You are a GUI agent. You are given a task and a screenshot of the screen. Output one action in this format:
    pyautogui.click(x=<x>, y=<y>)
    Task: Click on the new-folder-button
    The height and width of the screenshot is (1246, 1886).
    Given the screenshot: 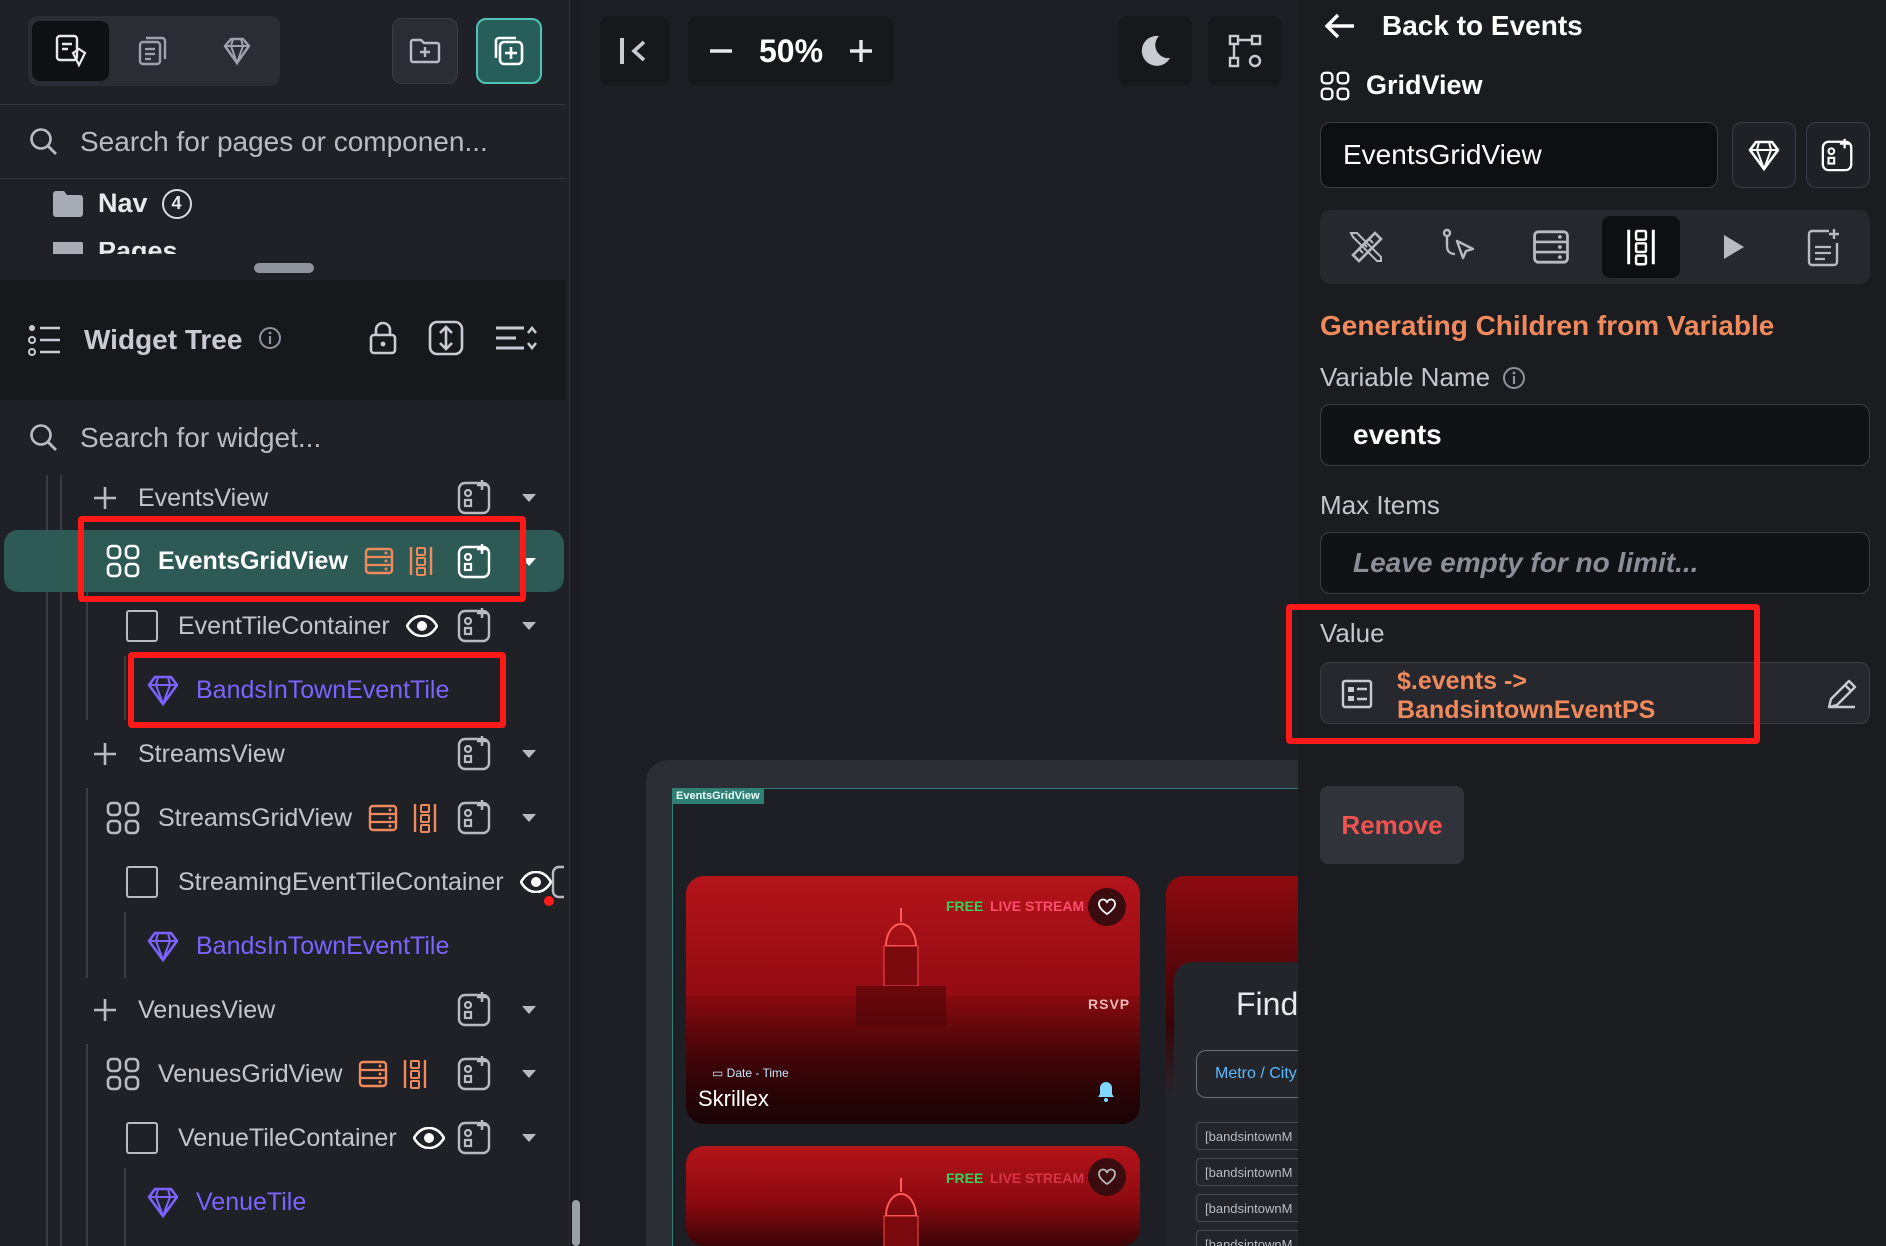 What is the action you would take?
    pyautogui.click(x=425, y=51)
    